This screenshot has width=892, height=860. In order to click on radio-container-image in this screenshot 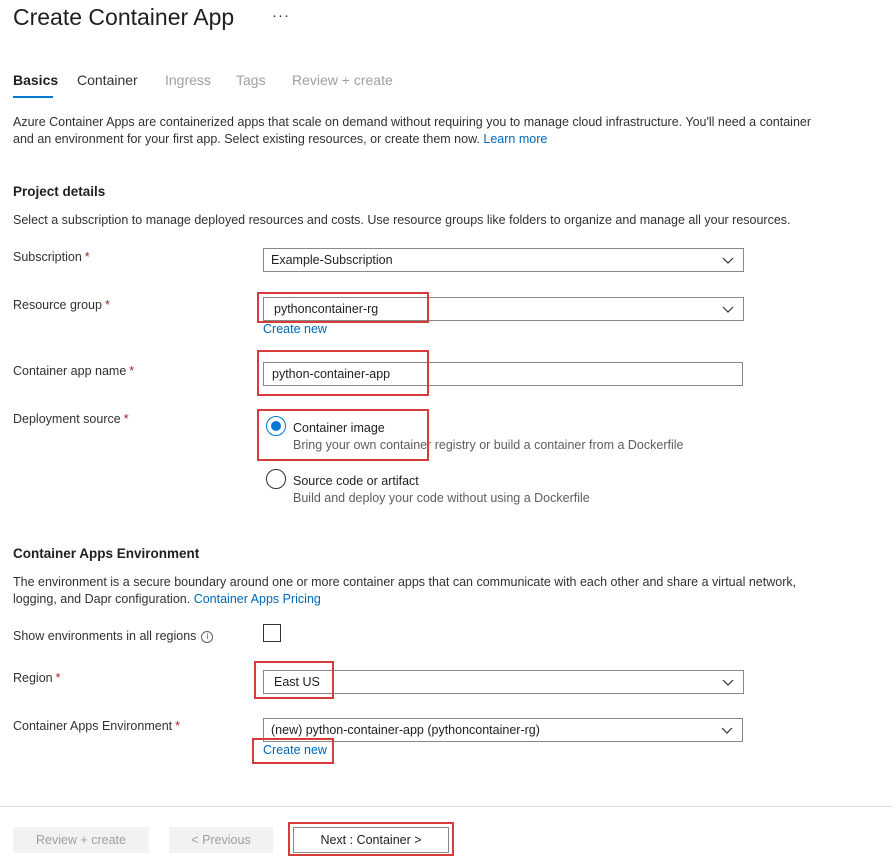, I will do `click(276, 426)`.